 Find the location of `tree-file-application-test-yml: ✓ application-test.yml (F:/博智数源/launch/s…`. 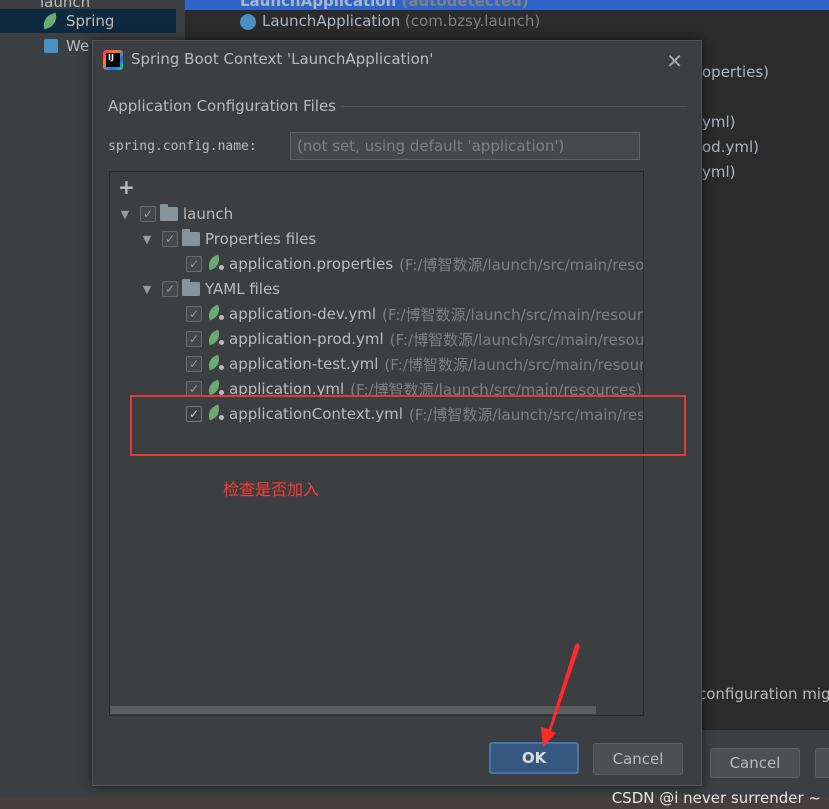

tree-file-application-test-yml: ✓ application-test.yml (F:/博智数源/launch/s… is located at coordinates (414, 364).